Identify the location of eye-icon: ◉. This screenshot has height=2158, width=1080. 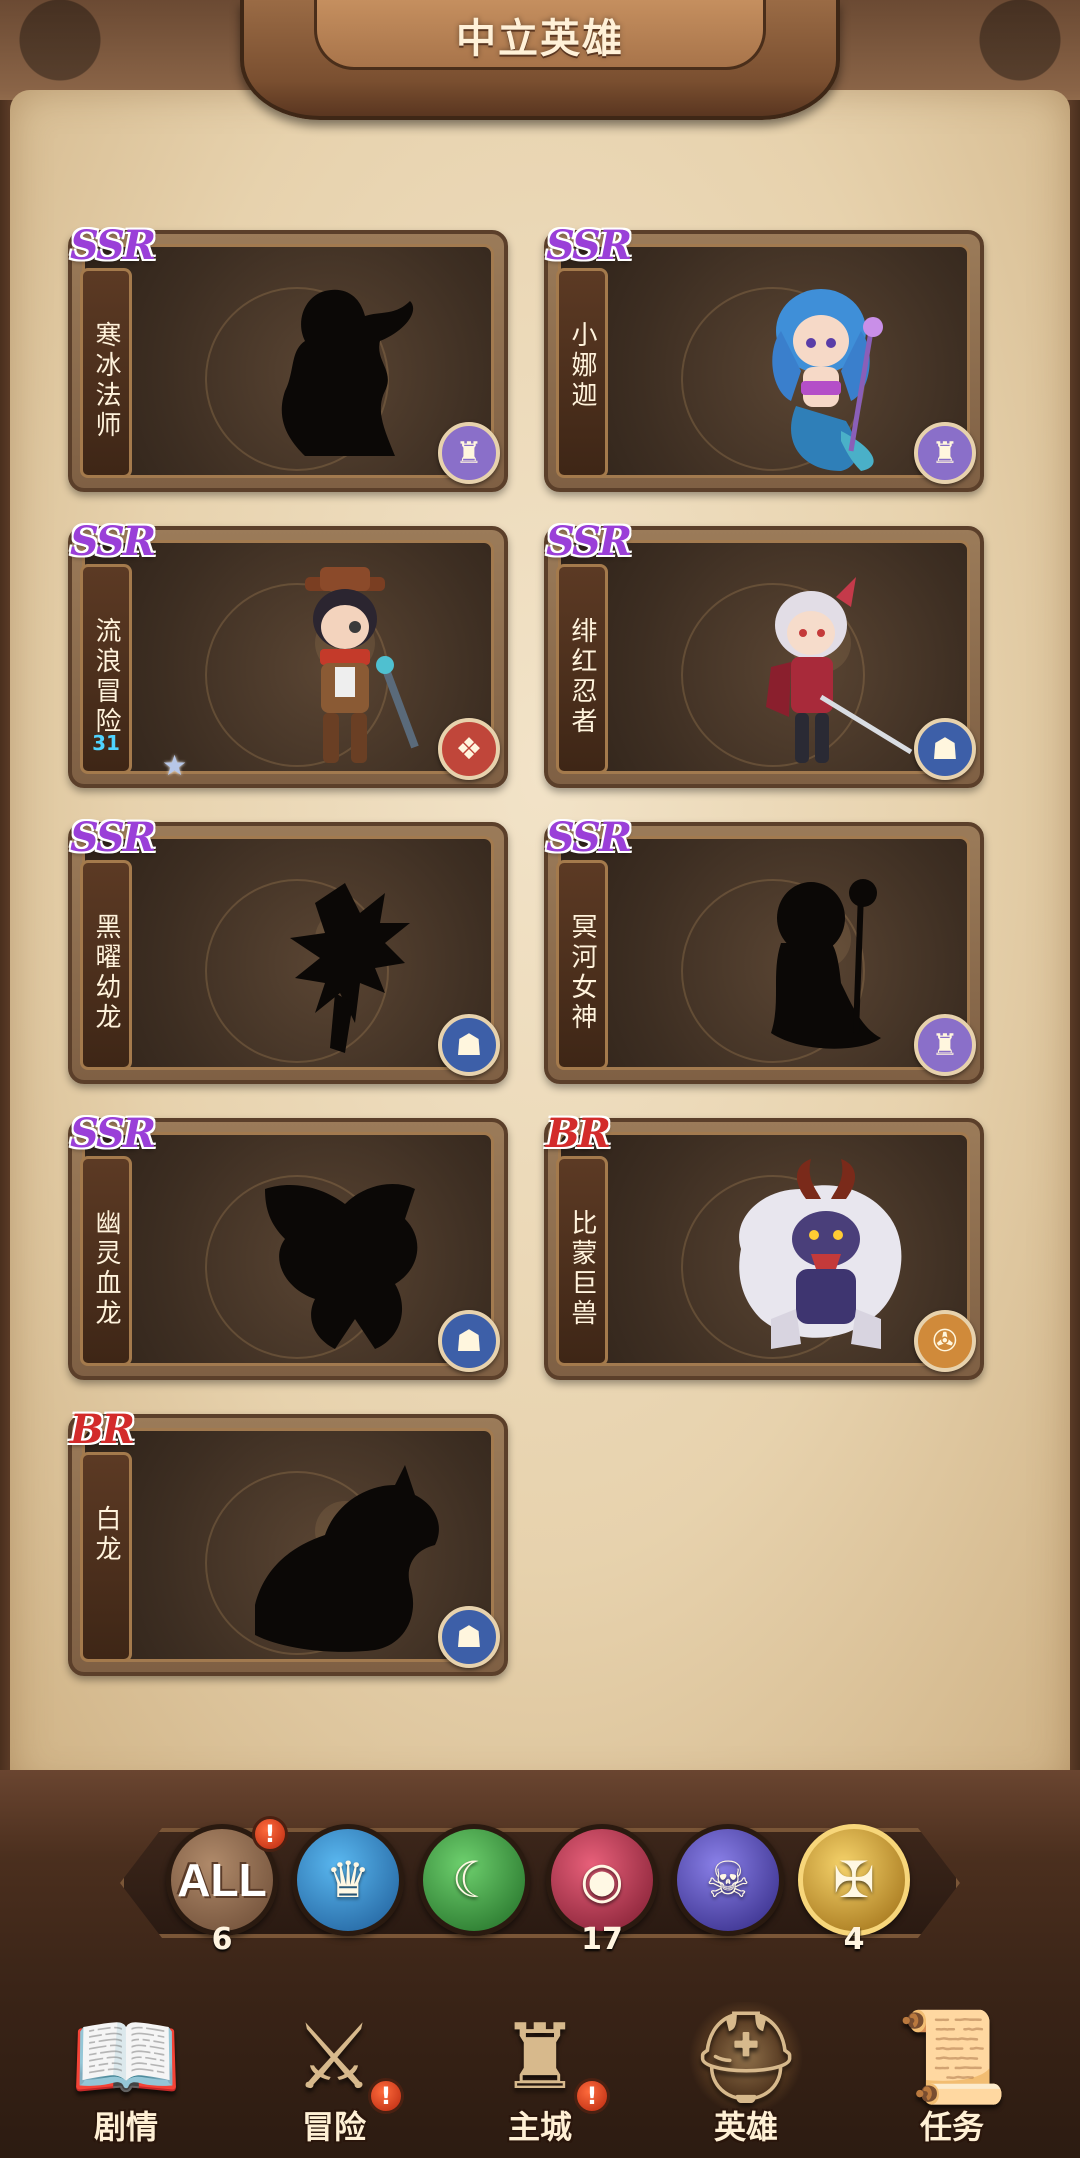
(602, 1880).